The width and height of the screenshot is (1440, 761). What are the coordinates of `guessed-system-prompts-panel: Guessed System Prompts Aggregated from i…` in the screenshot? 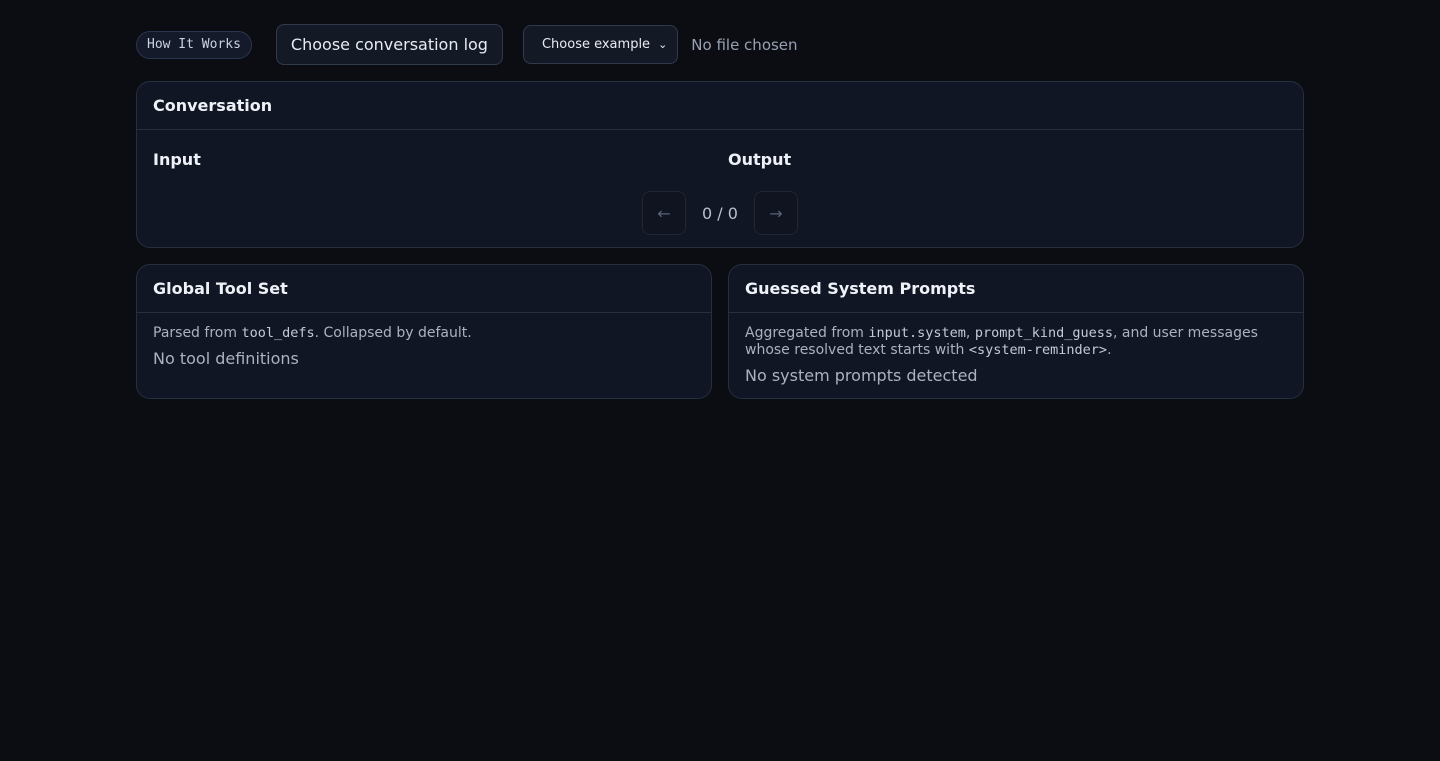 It's located at (1016, 331).